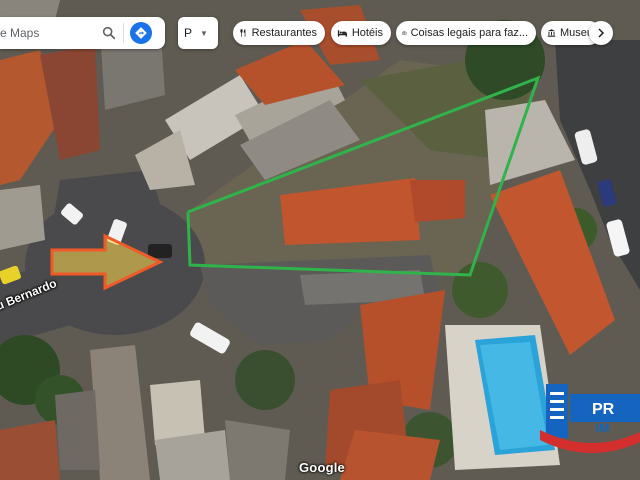 This screenshot has height=480, width=640. Describe the element at coordinates (188, 33) in the screenshot. I see `language-select-value: P` at that location.